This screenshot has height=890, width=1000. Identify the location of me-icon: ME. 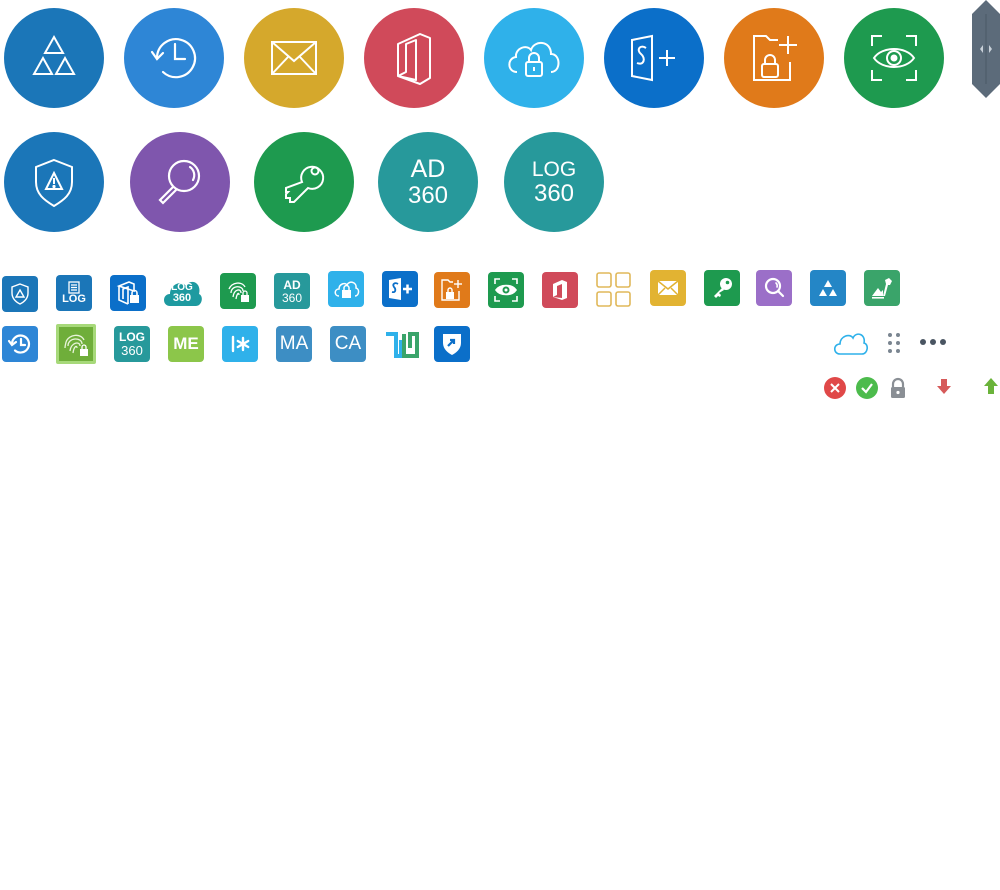
(186, 344).